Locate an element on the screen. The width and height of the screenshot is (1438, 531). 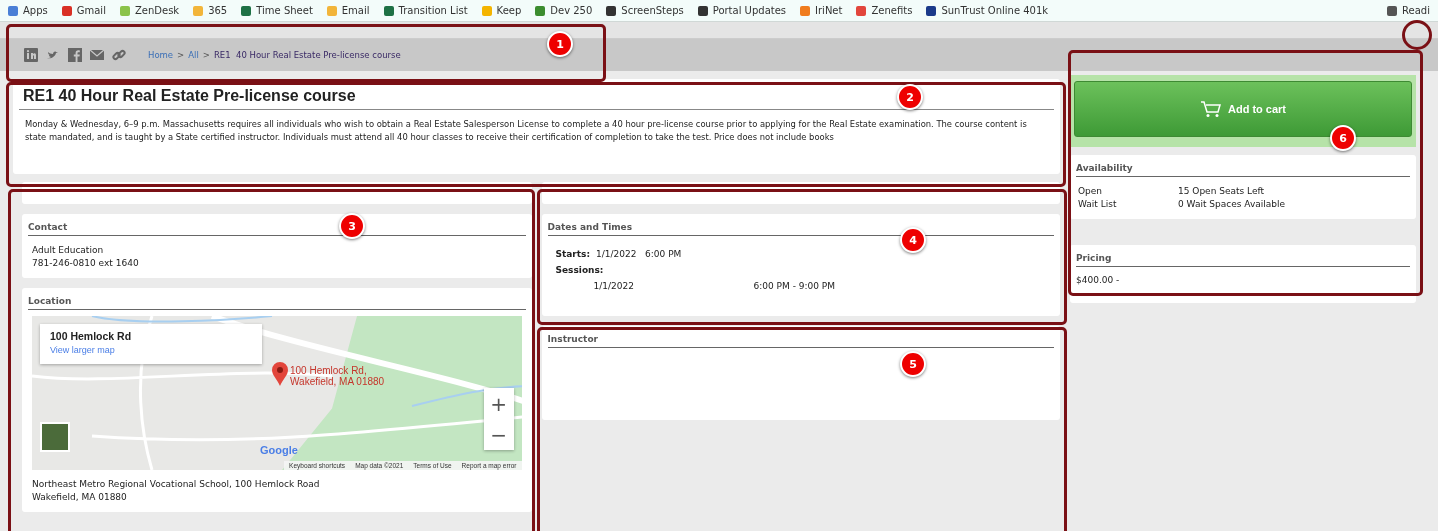
session-date: 1/1/2022 is located at coordinates (614, 286).